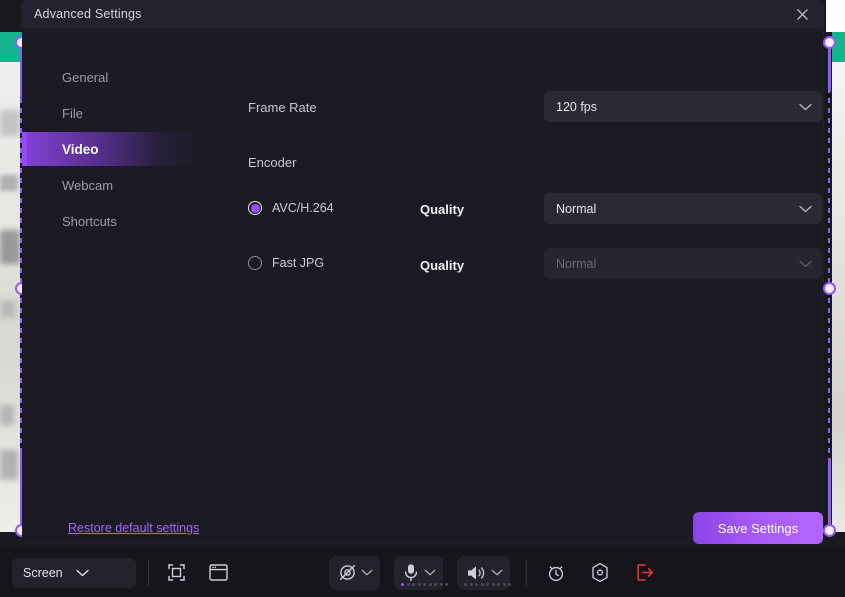  Describe the element at coordinates (218, 573) in the screenshot. I see `window-capture-icon` at that location.